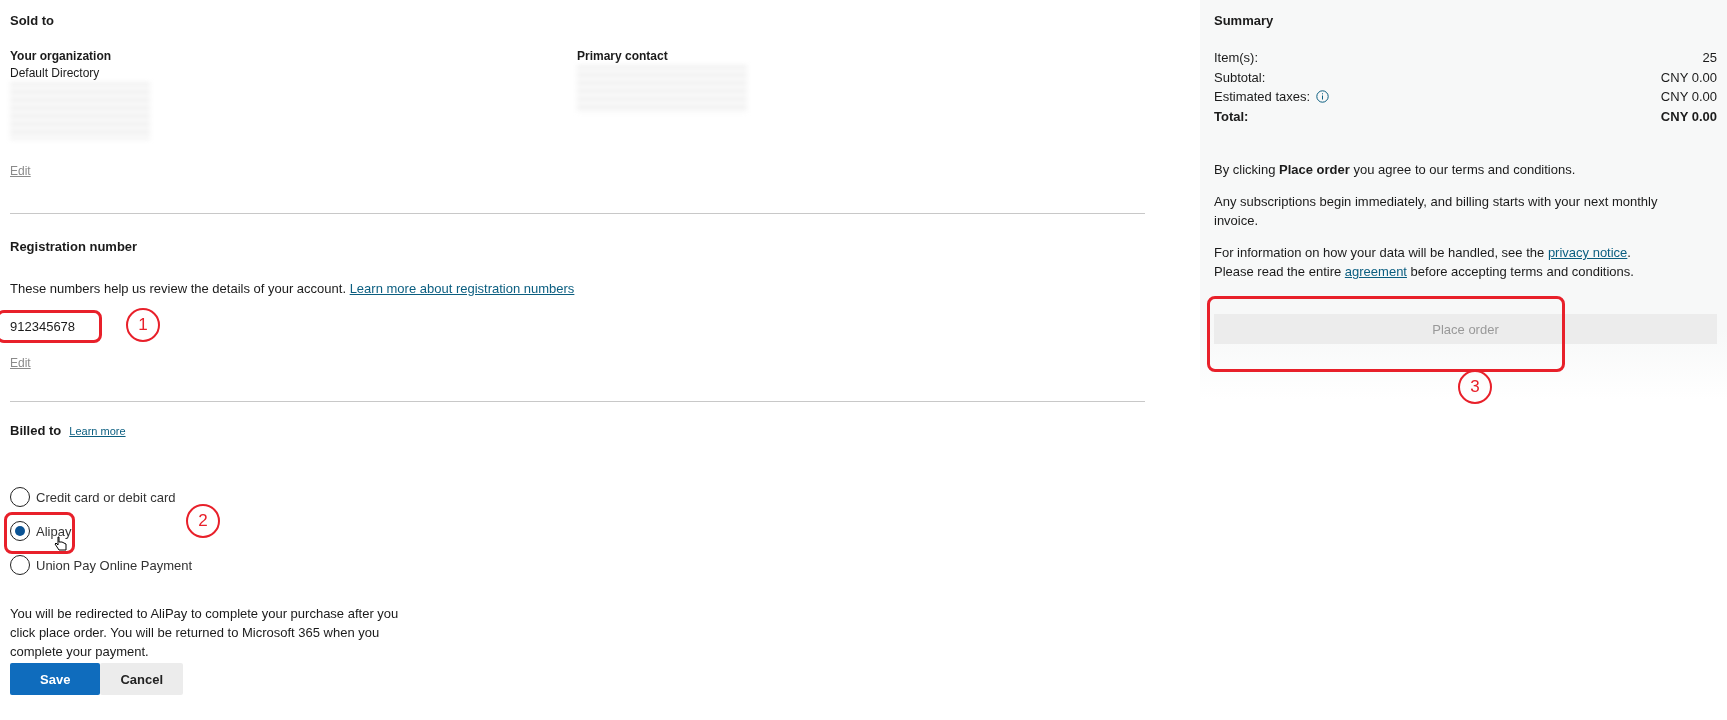 The height and width of the screenshot is (720, 1727). What do you see at coordinates (143, 325) in the screenshot?
I see `annotation-number: 1` at bounding box center [143, 325].